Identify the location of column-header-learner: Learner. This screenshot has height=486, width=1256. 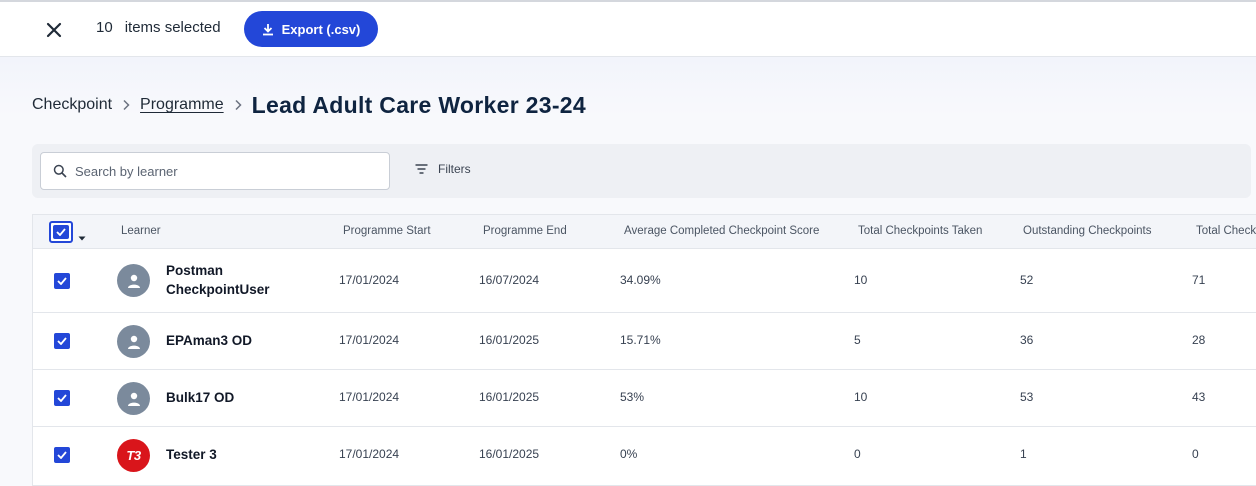
(141, 231).